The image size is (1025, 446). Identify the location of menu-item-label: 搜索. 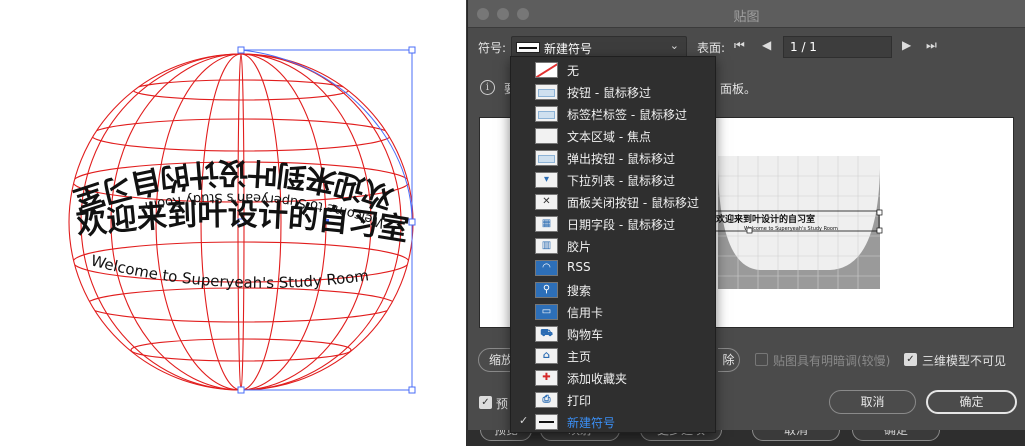
(579, 291).